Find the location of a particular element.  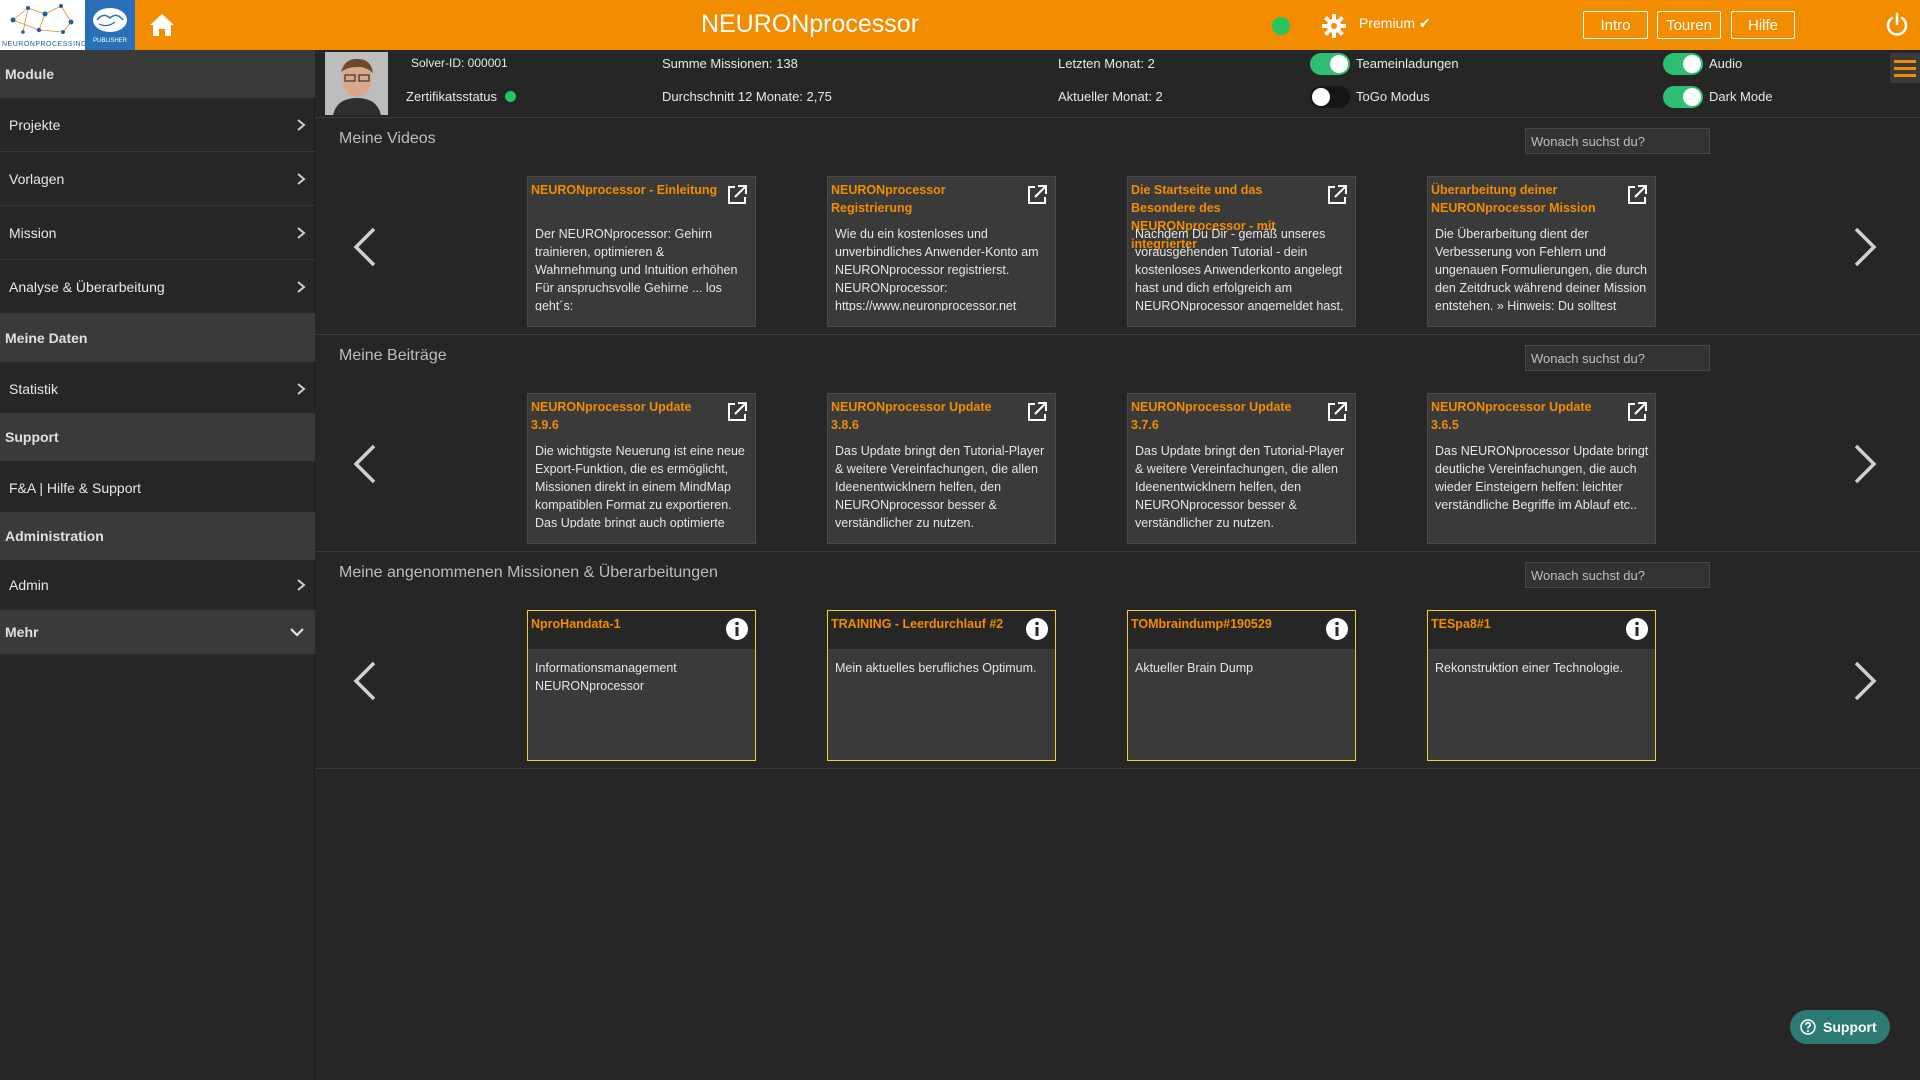

card-header: NEURONprocessor Update 3.7.6 is located at coordinates (1241, 413).